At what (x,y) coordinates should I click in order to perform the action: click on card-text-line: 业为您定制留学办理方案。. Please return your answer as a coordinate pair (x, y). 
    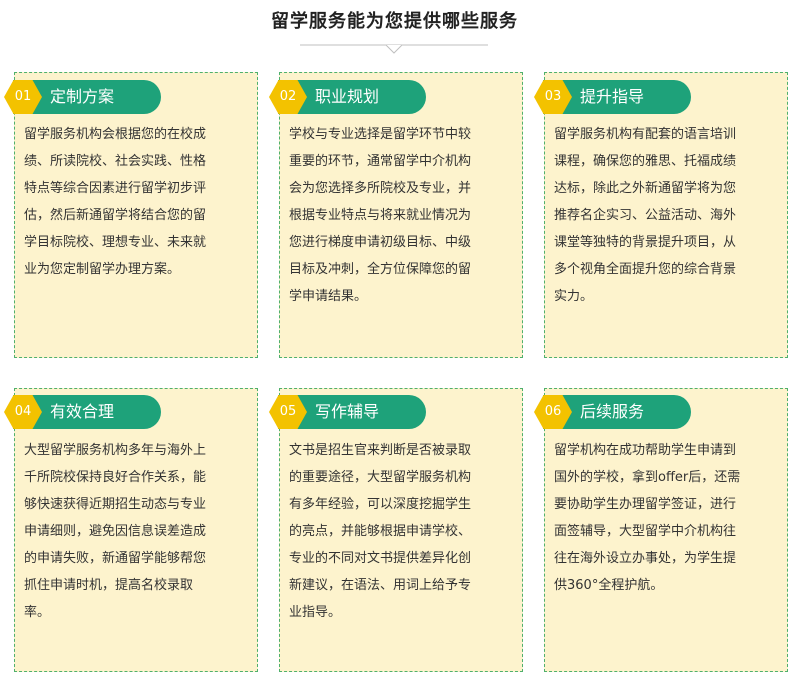
    Looking at the image, I should click on (102, 269).